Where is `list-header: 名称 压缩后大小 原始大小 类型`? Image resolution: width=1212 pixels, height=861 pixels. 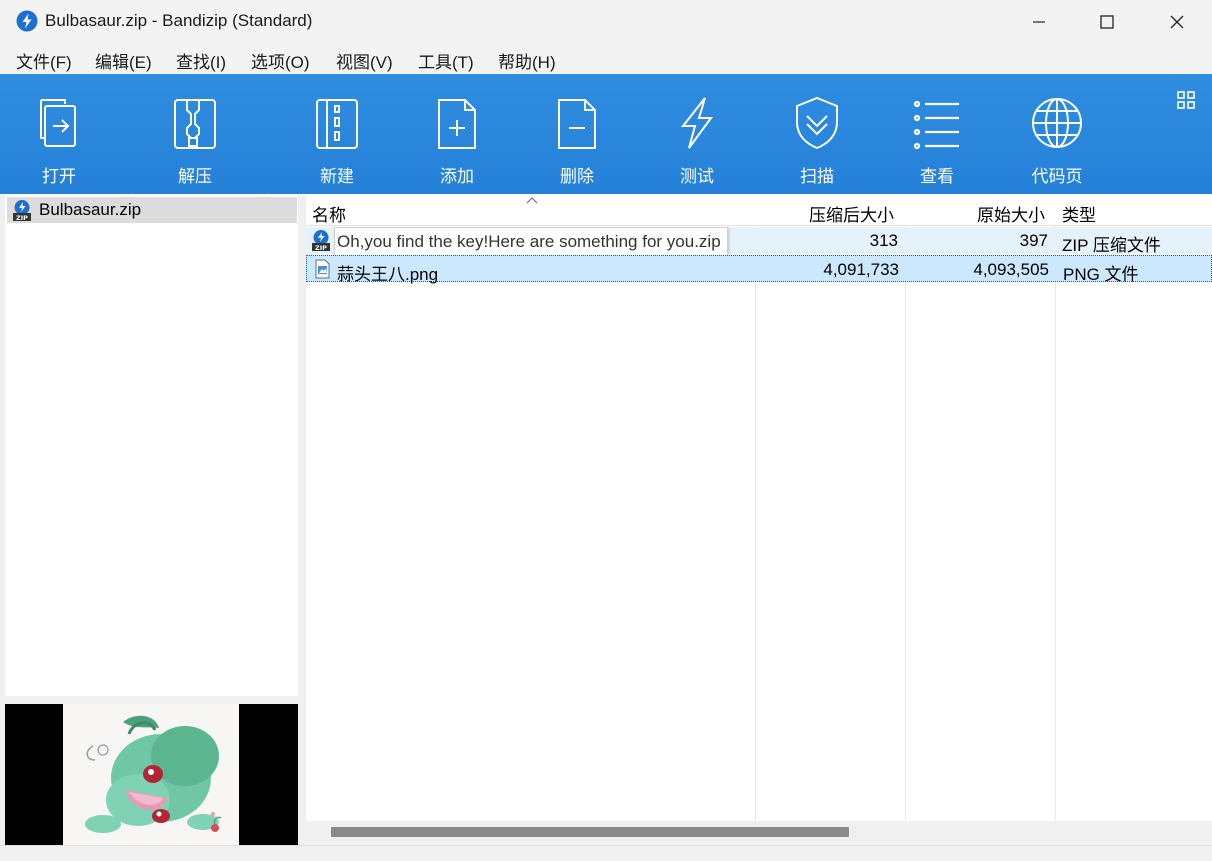 list-header: 名称 压缩后大小 原始大小 类型 is located at coordinates (759, 210).